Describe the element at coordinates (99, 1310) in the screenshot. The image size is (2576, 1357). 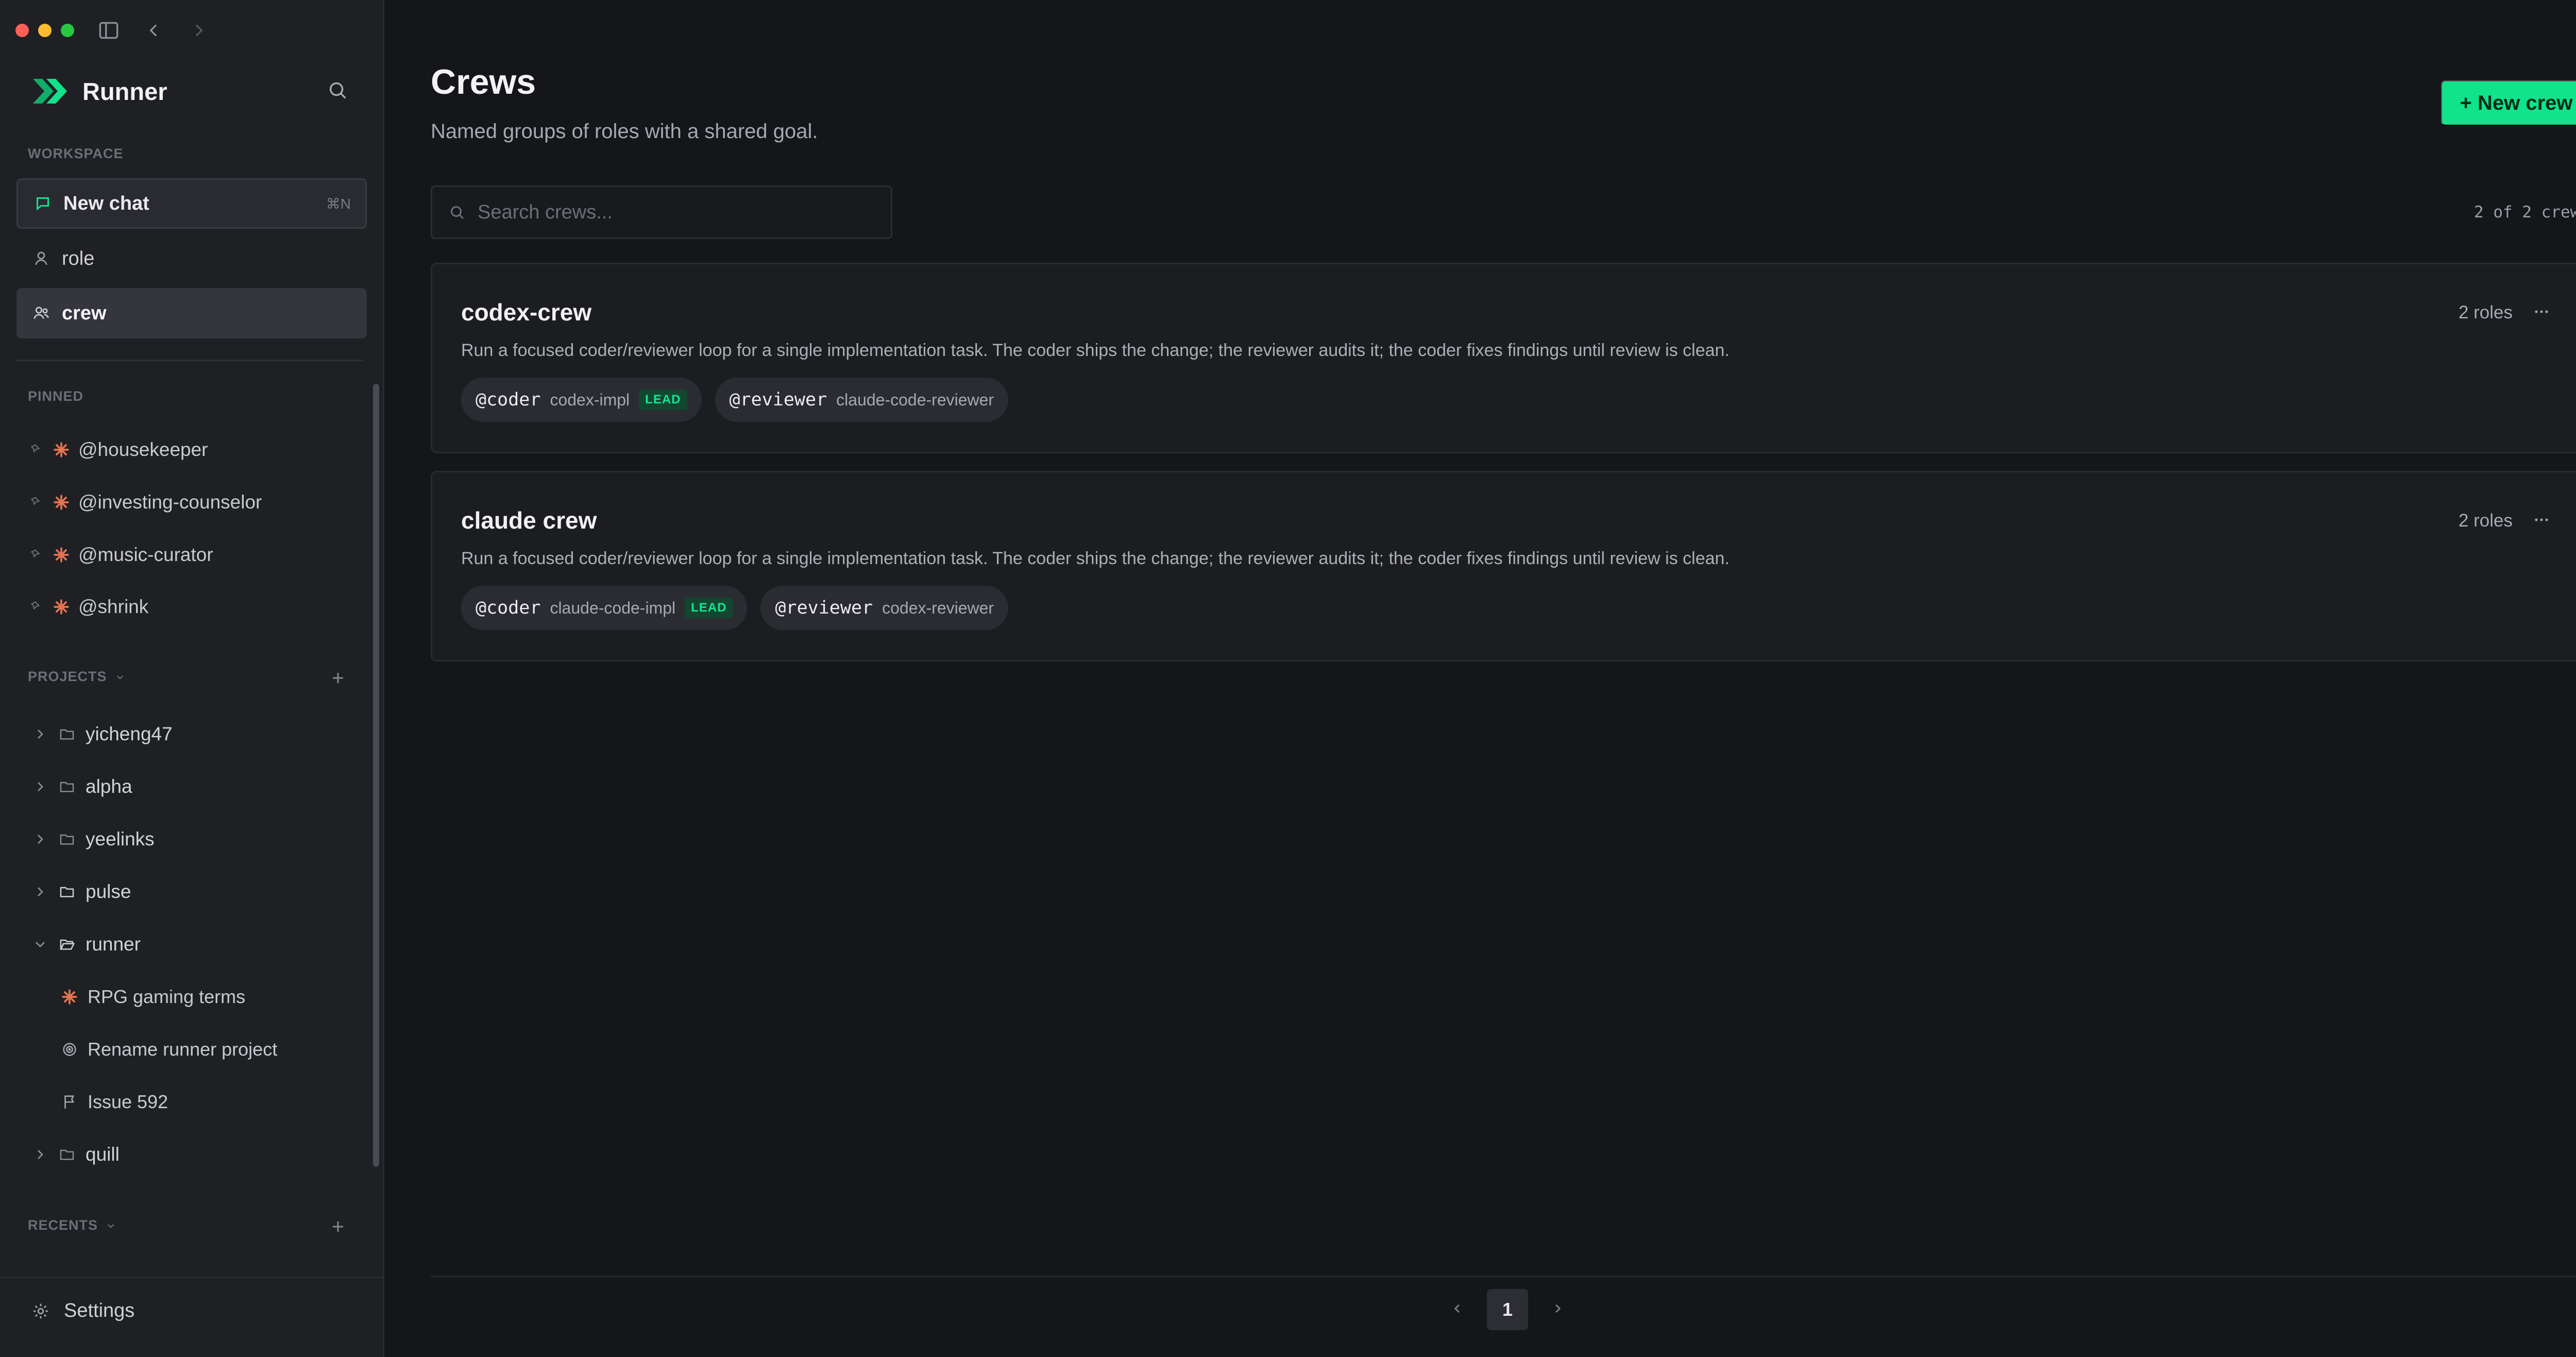
I see `settings-label: Settings` at that location.